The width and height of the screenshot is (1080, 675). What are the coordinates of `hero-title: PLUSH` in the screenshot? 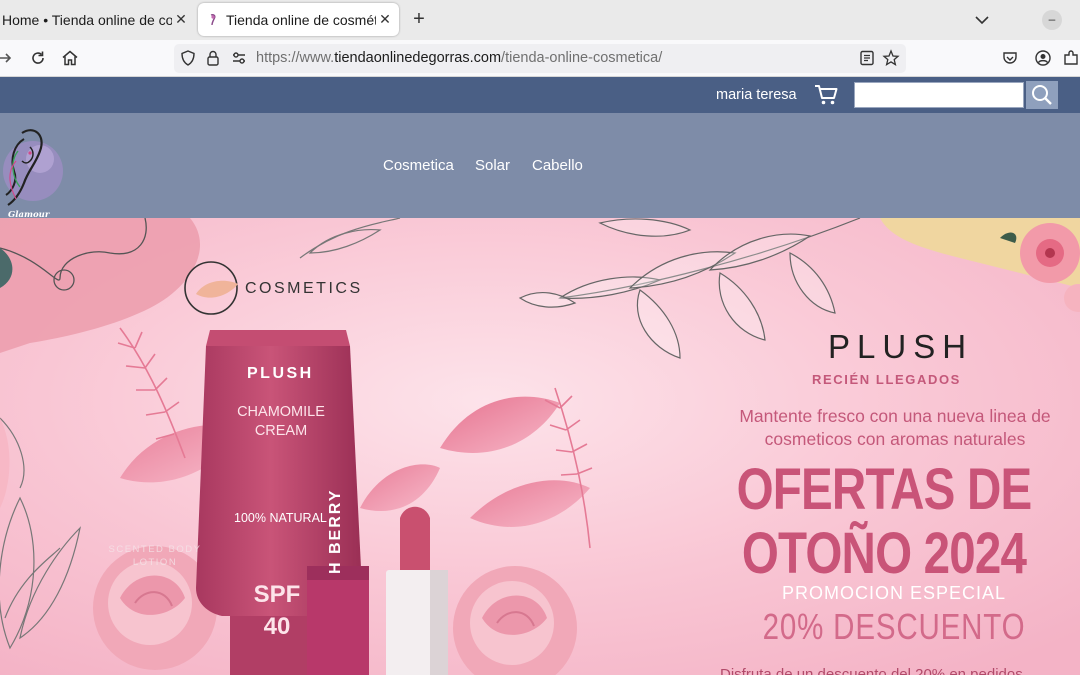 It's located at (901, 346).